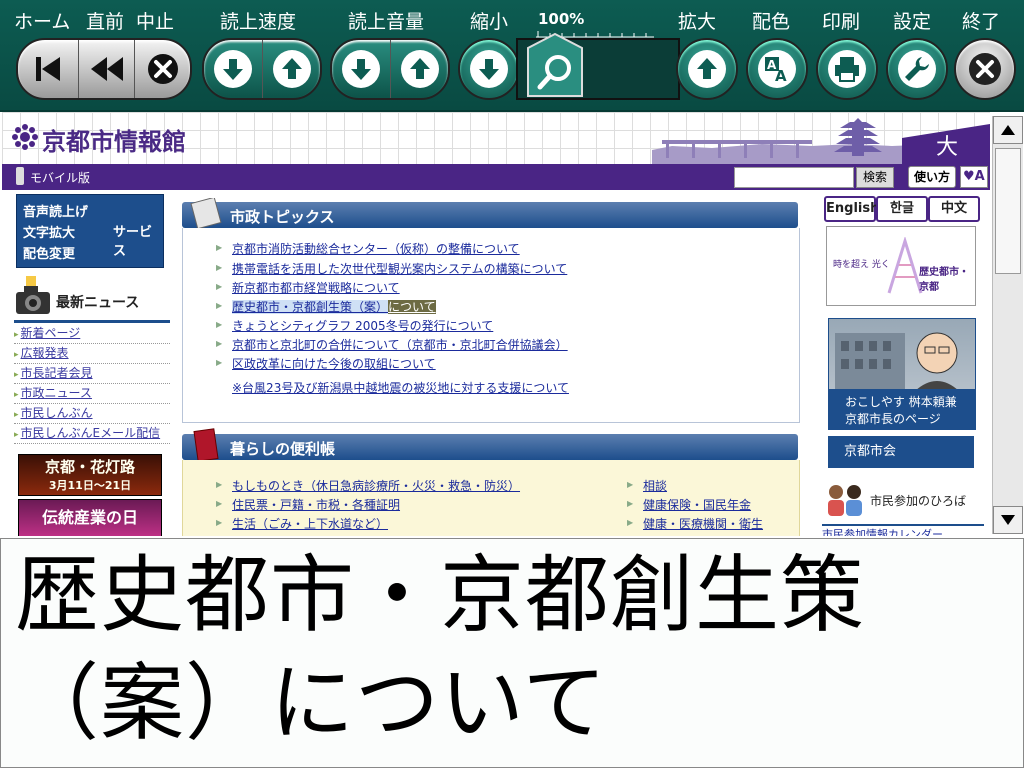  Describe the element at coordinates (308, 504) in the screenshot. I see `living-link: 住民票・戸籍・市税・各種証明` at that location.